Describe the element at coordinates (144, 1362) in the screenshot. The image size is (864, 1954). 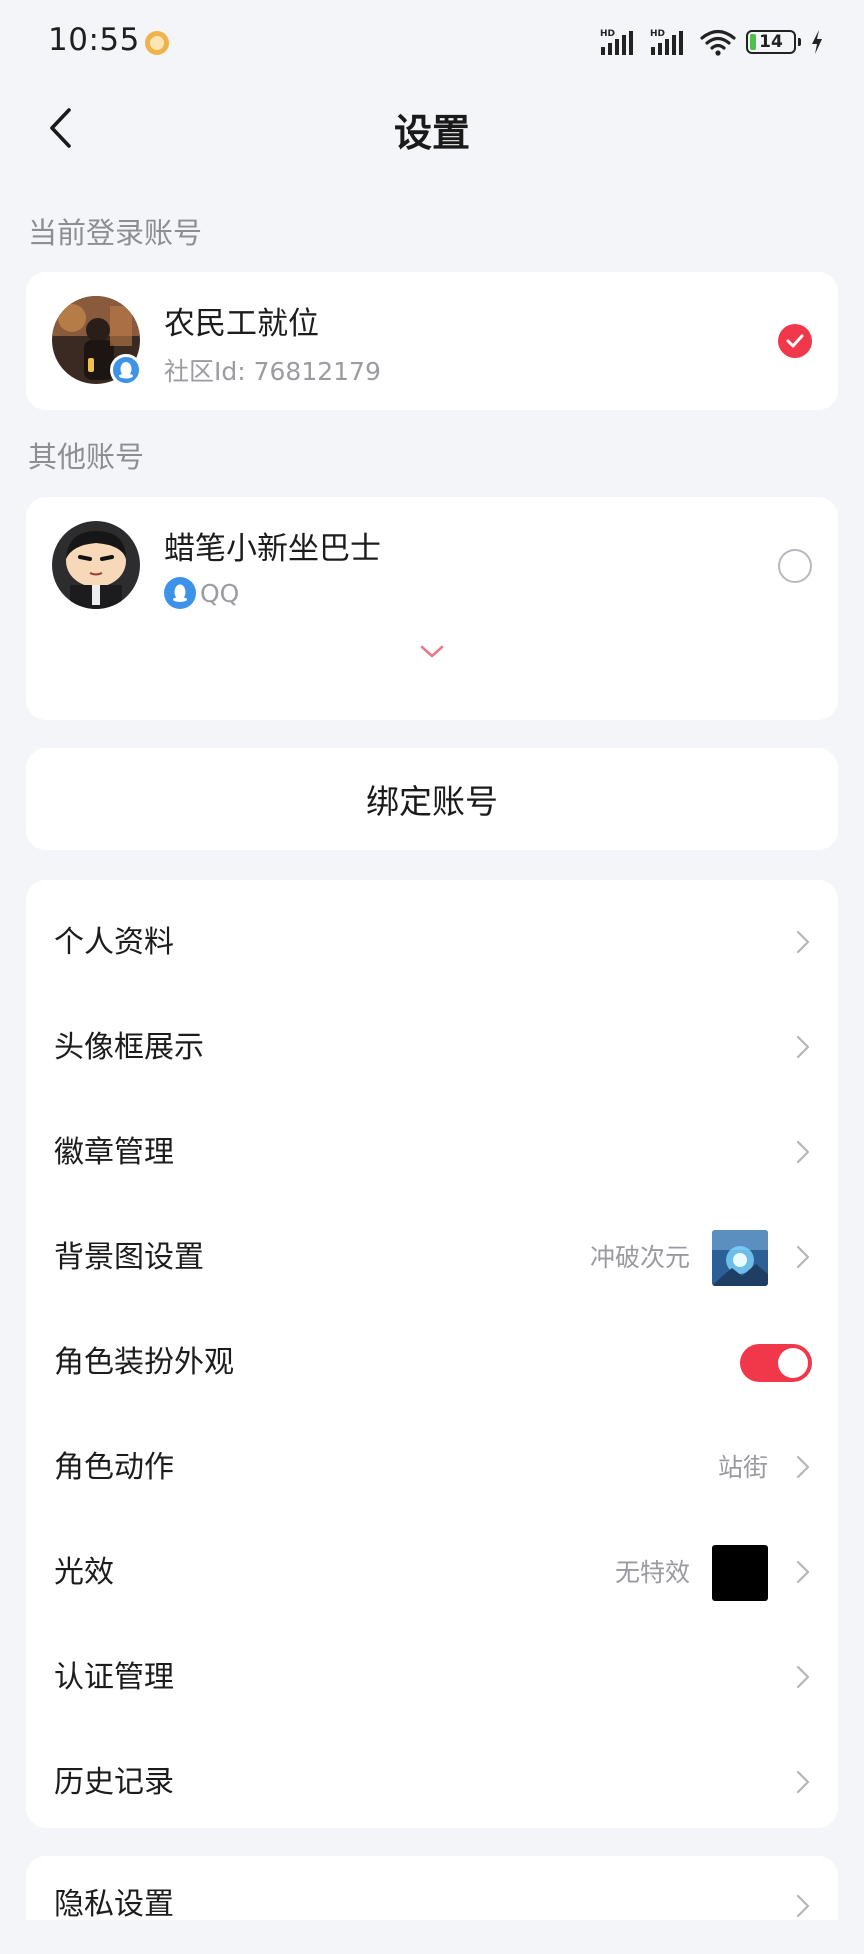
I see `menu-item-label: 角色装扮外观` at that location.